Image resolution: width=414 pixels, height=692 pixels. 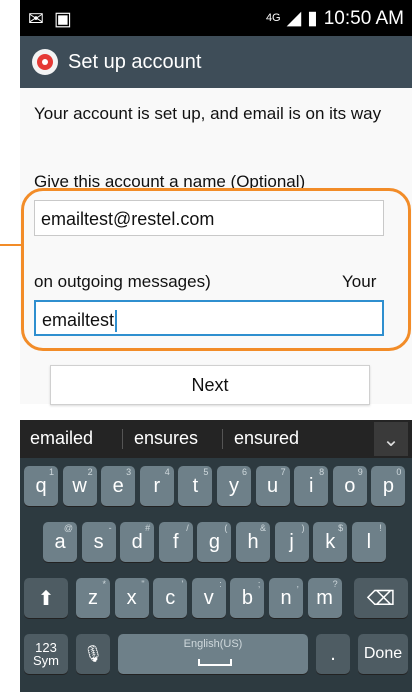 What do you see at coordinates (253, 542) in the screenshot?
I see `key-h: h &` at bounding box center [253, 542].